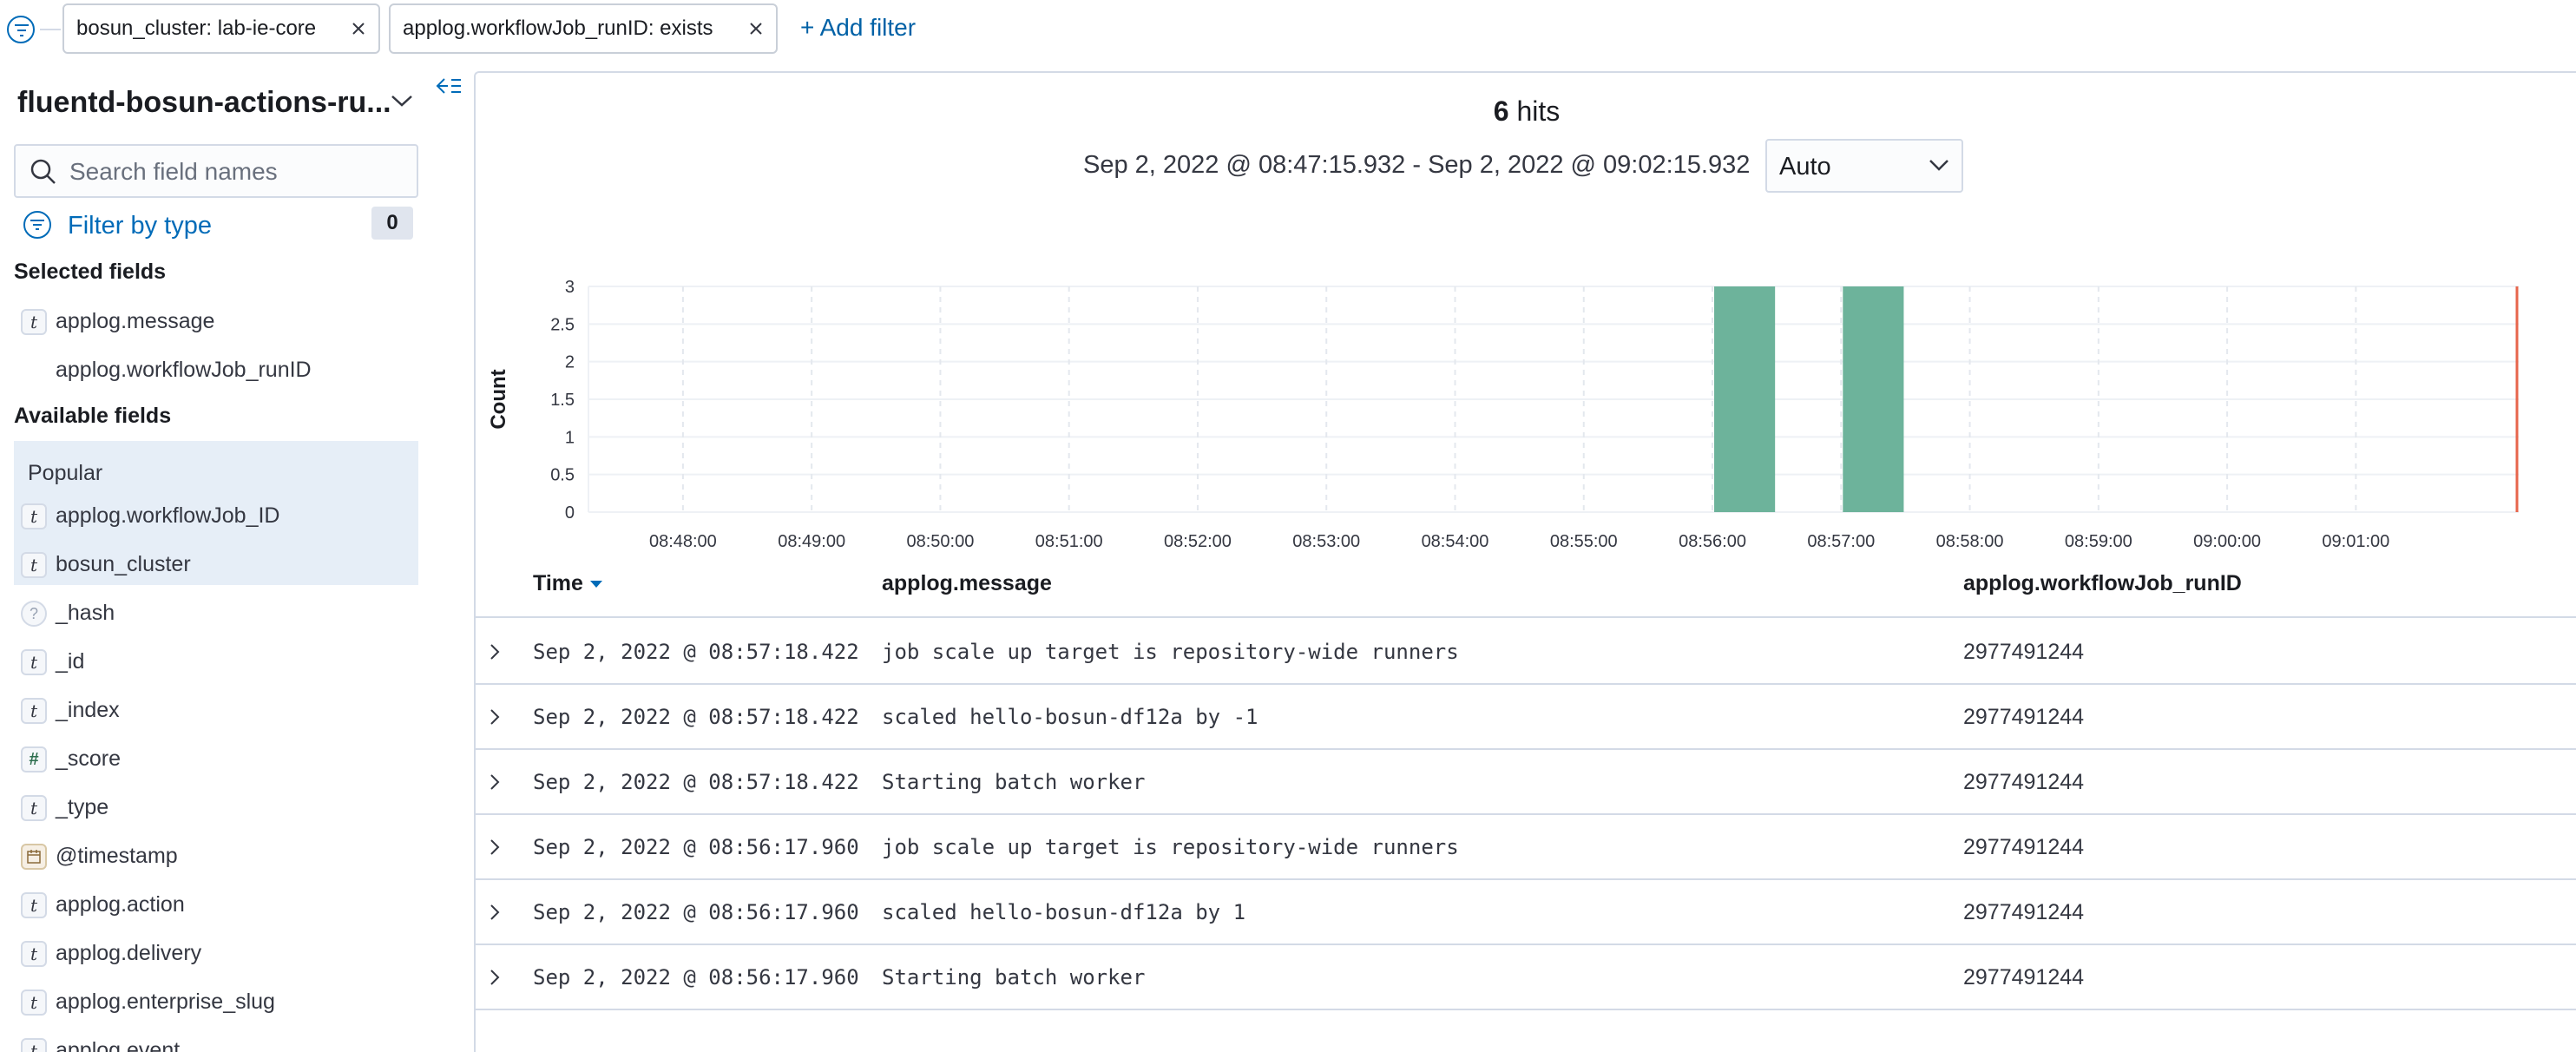  Describe the element at coordinates (570, 362) in the screenshot. I see `y-tick-label: 2` at that location.